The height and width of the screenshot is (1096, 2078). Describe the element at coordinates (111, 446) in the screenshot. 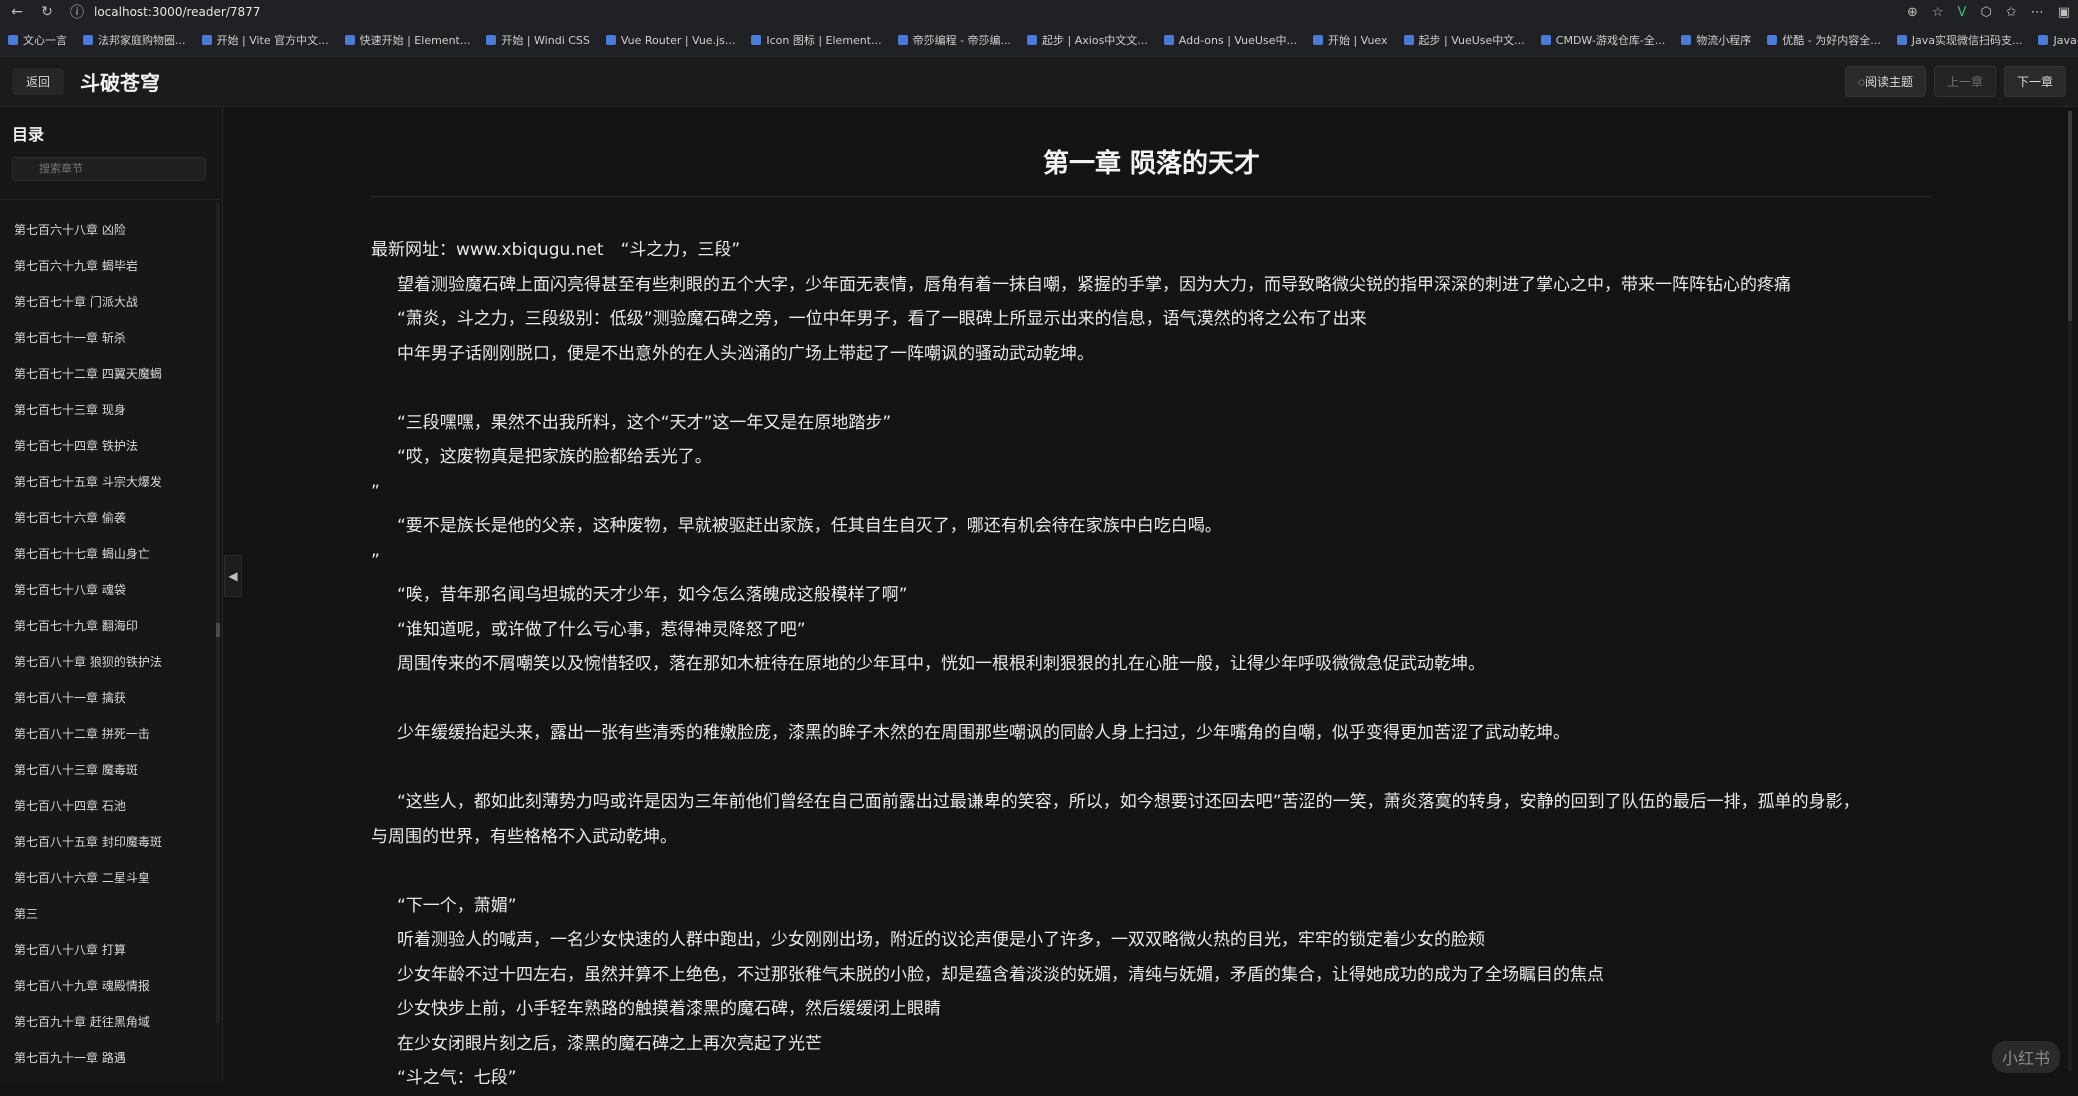

I see `toc-item: 第七百七十四章 铁护法` at that location.